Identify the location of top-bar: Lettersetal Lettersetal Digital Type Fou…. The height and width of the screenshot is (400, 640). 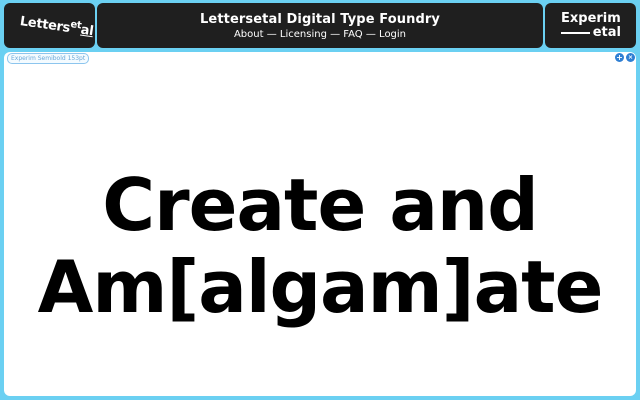
(320, 26).